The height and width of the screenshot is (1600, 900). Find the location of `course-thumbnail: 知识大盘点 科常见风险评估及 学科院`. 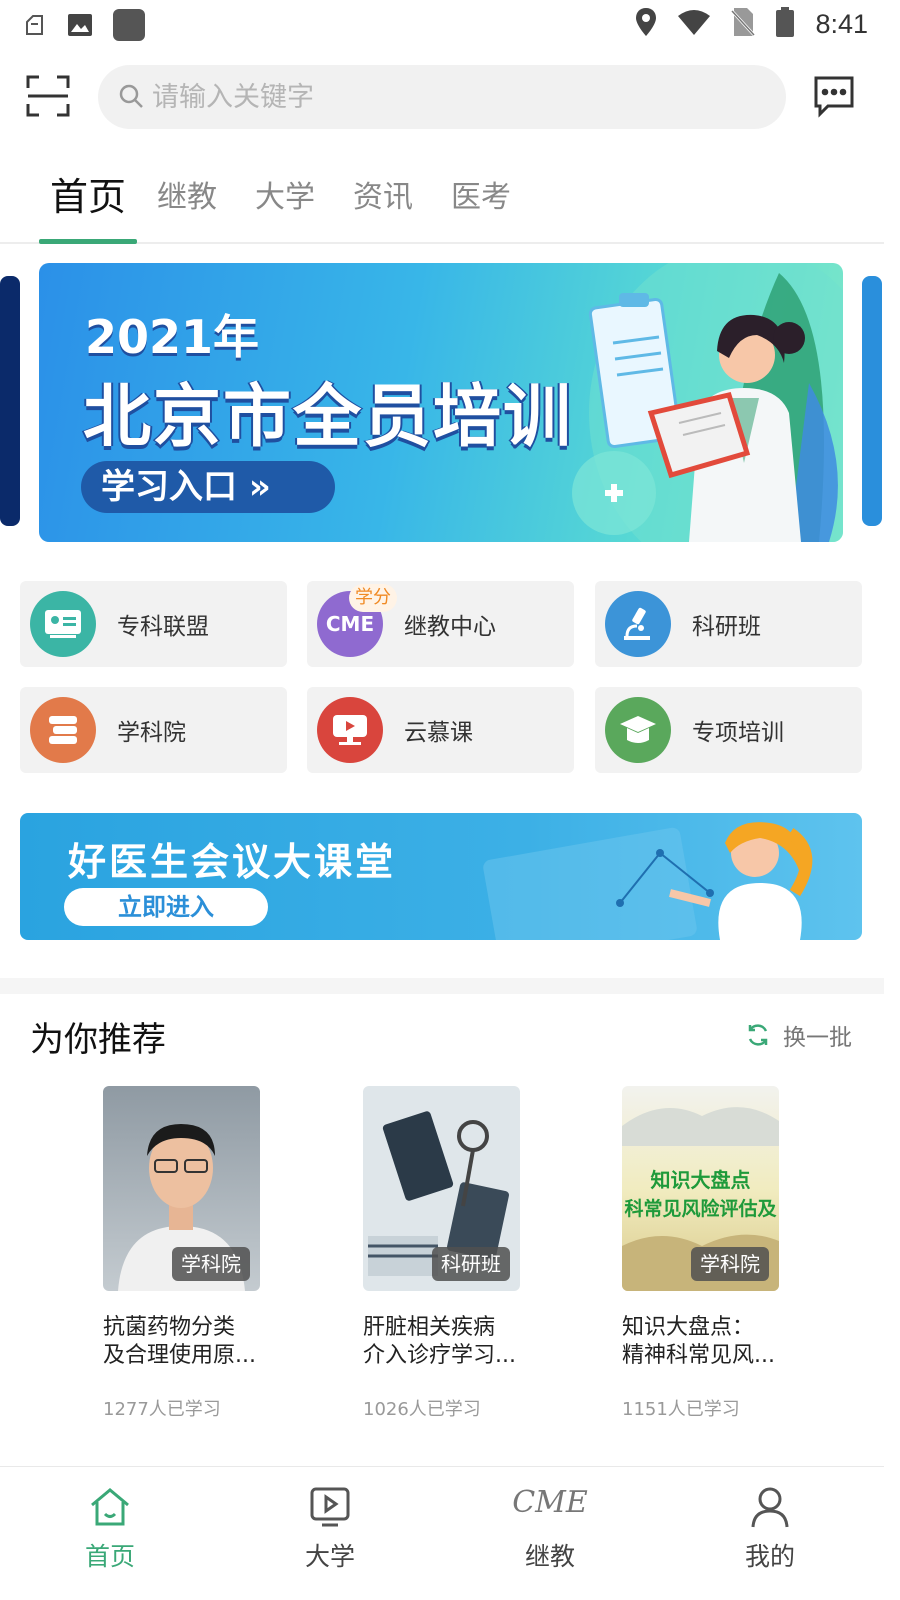

course-thumbnail: 知识大盘点 科常见风险评估及 学科院 is located at coordinates (700, 1188).